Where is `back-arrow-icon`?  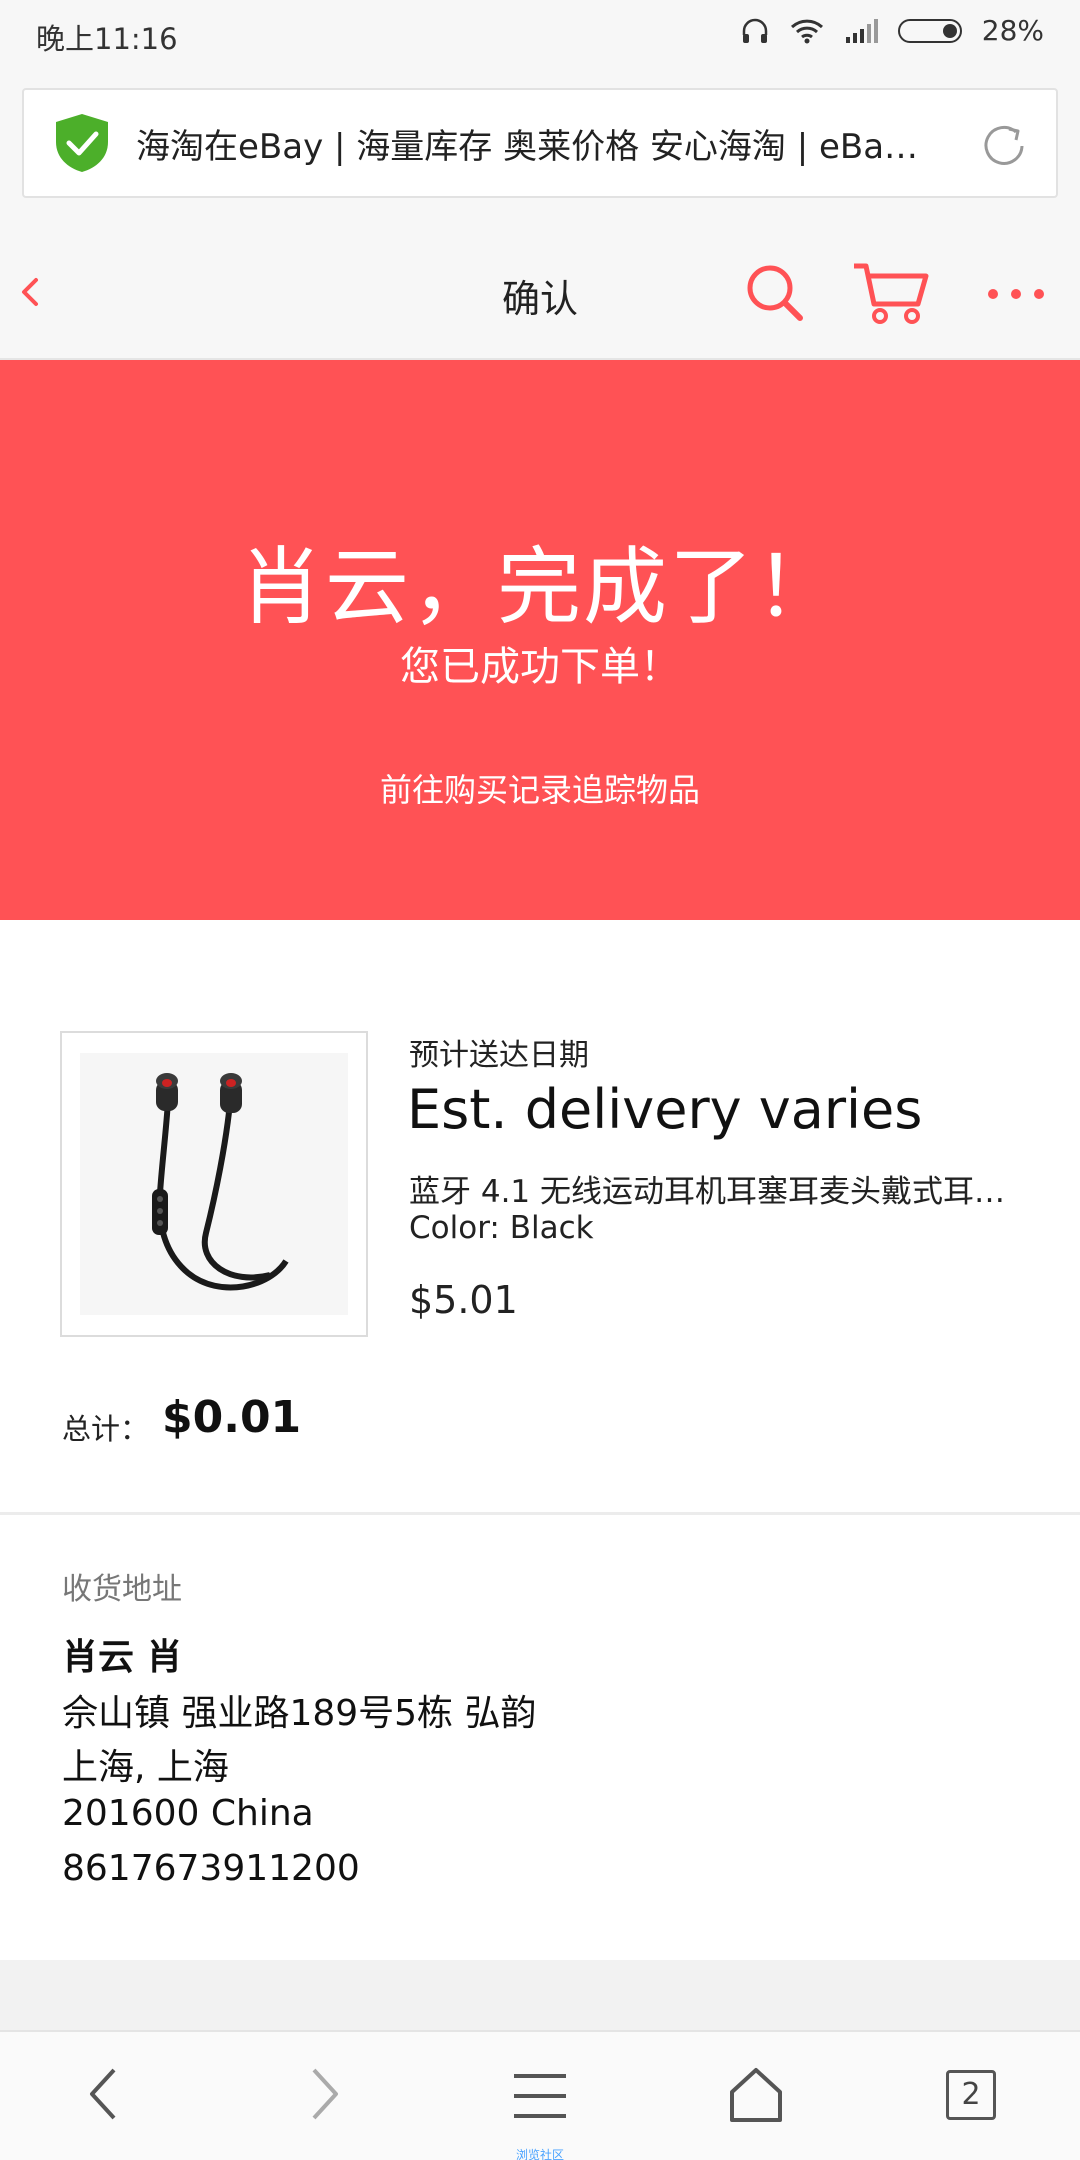 back-arrow-icon is located at coordinates (104, 2096).